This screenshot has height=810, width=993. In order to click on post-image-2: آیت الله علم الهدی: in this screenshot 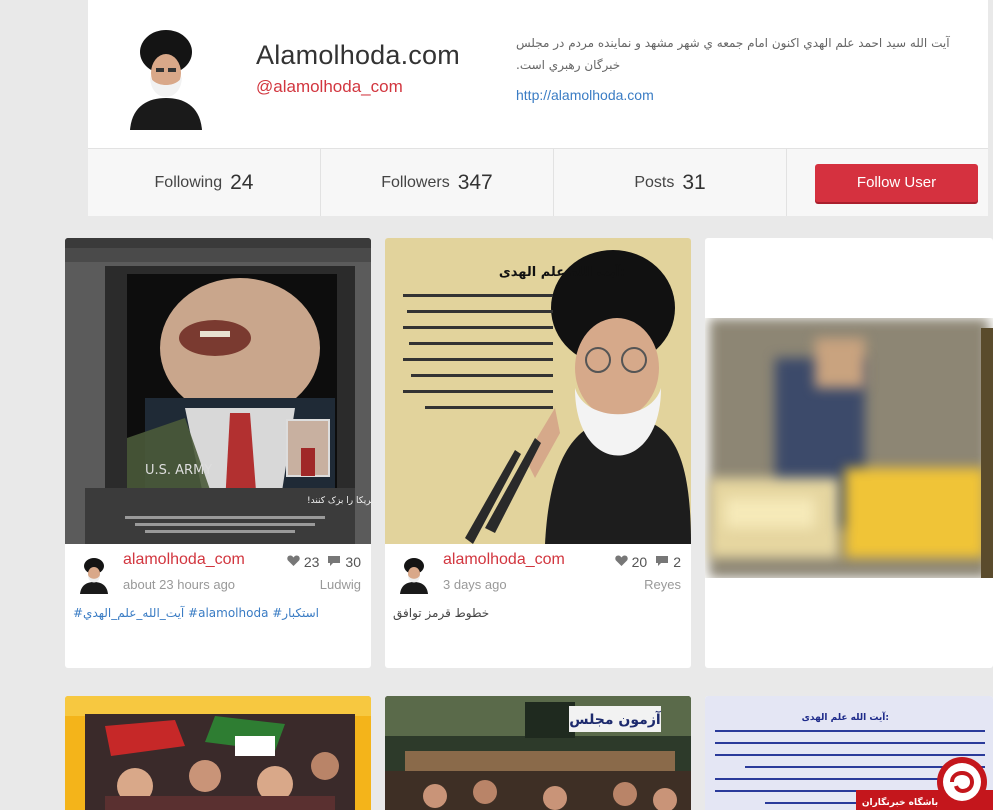, I will do `click(538, 391)`.